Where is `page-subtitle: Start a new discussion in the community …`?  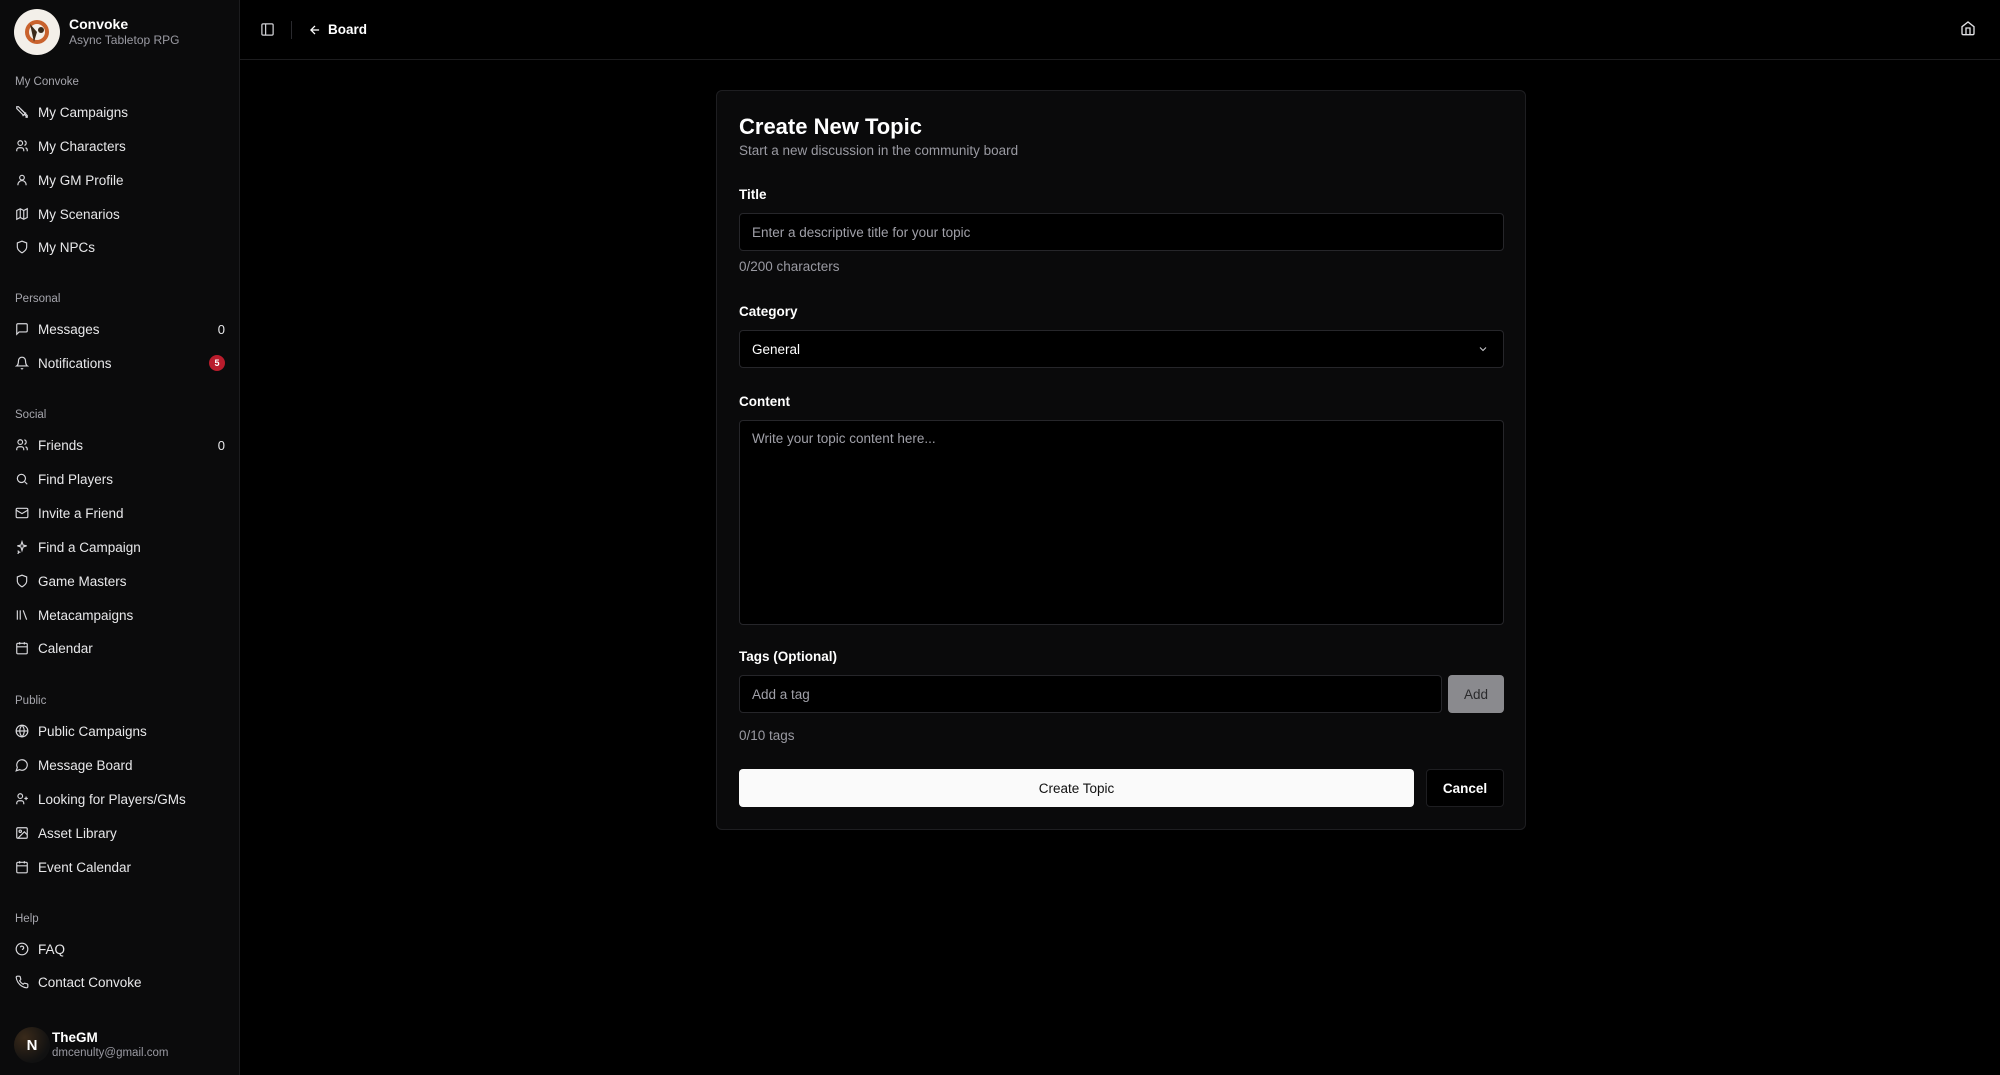
page-subtitle: Start a new discussion in the community … is located at coordinates (879, 150).